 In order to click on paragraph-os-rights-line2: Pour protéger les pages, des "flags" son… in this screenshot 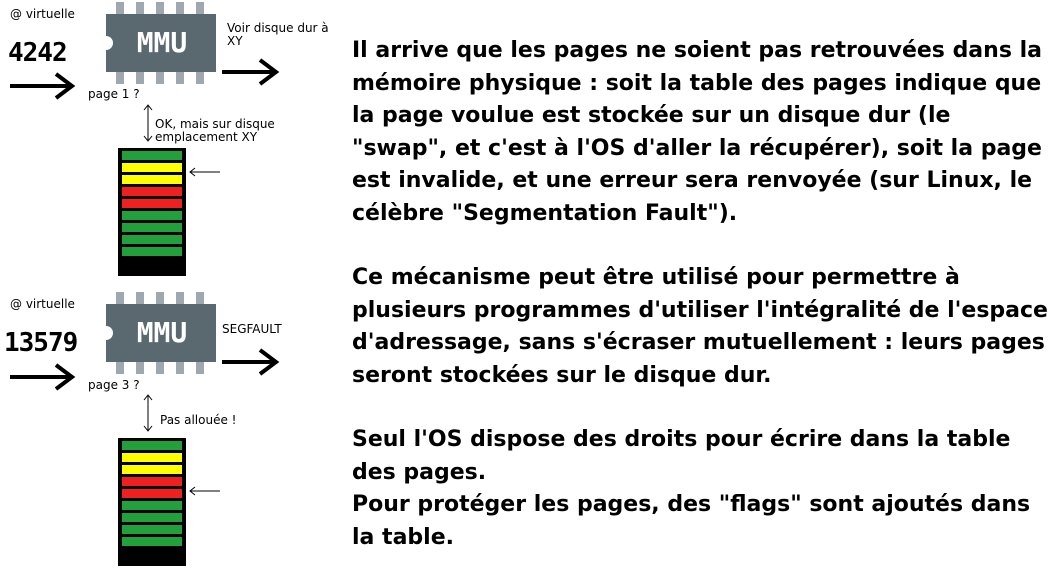, I will do `click(691, 521)`.